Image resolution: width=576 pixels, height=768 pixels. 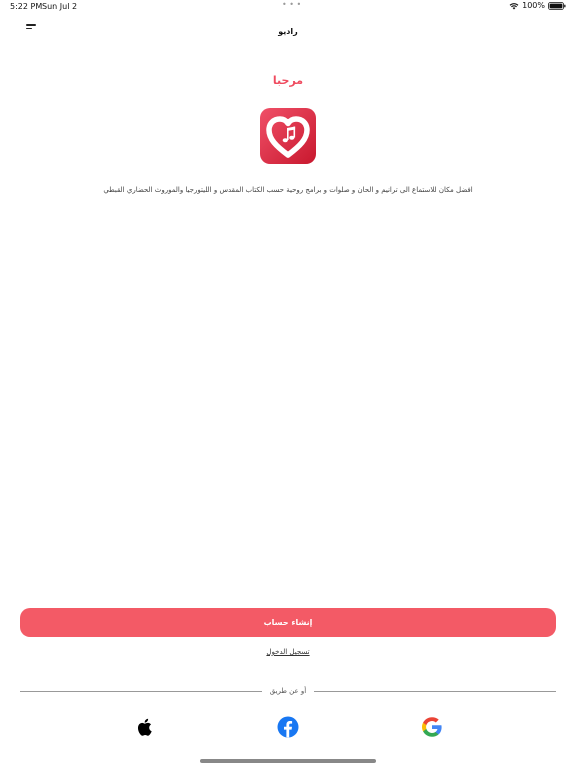 I want to click on facebook-login-button, so click(x=288, y=727).